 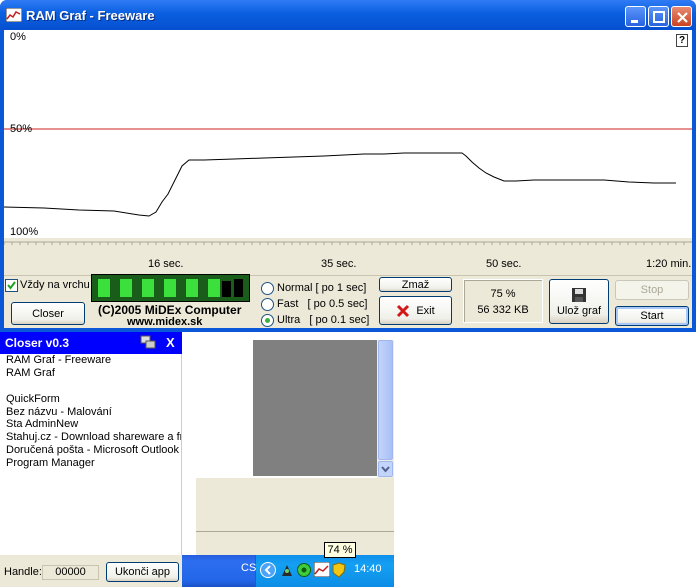 What do you see at coordinates (295, 504) in the screenshot?
I see `background-panel` at bounding box center [295, 504].